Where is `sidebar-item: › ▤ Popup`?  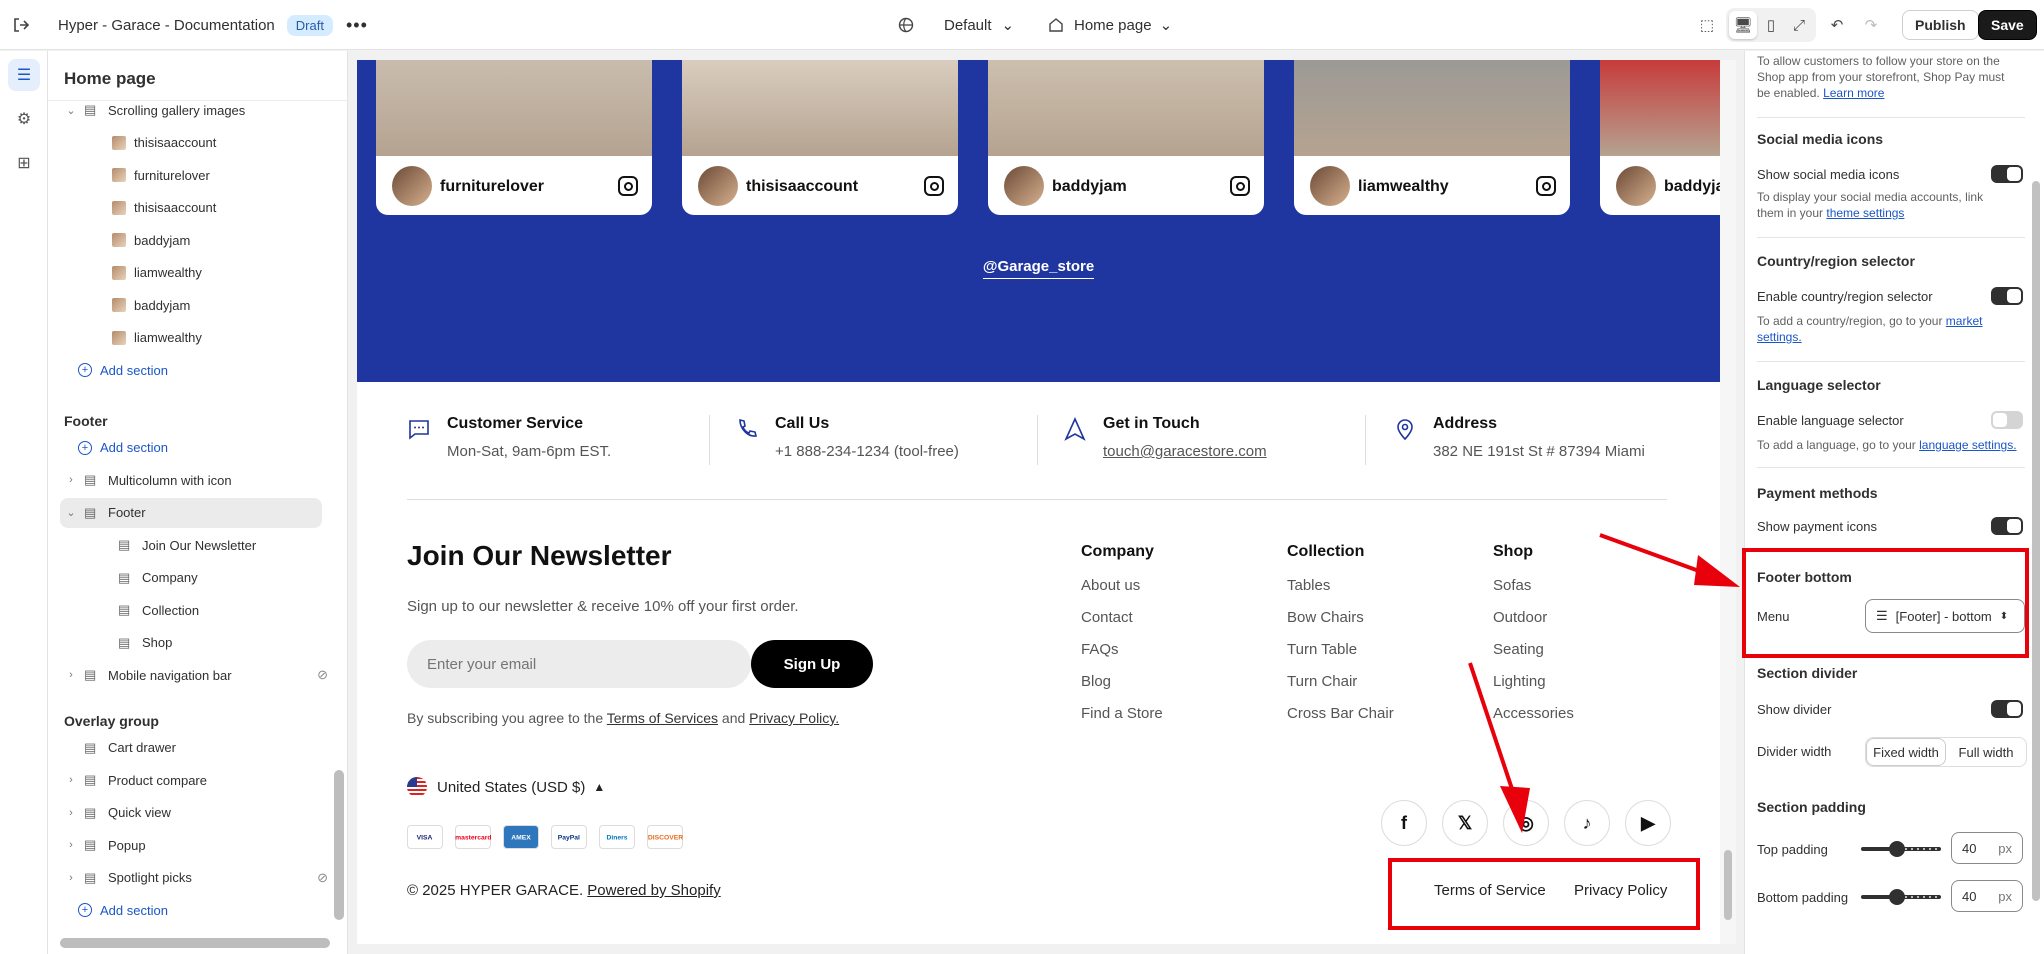
sidebar-item: › ▤ Popup is located at coordinates (193, 845).